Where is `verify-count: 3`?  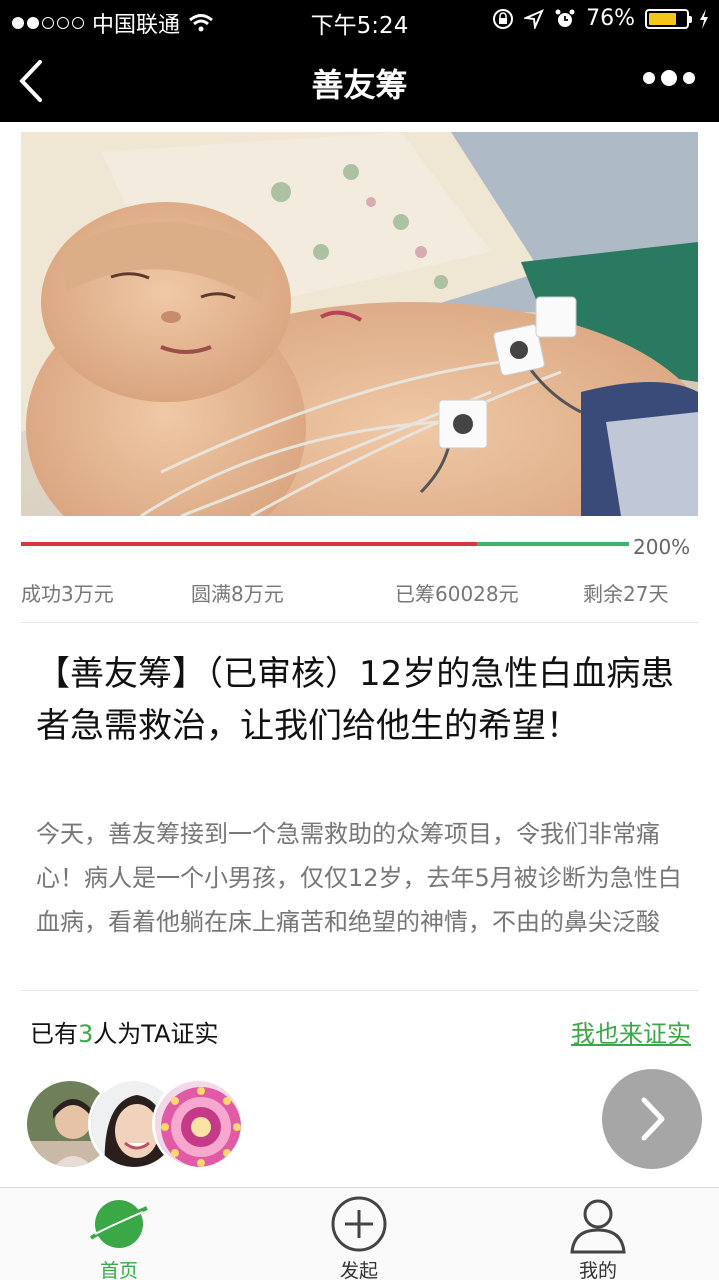 verify-count: 3 is located at coordinates (86, 1034).